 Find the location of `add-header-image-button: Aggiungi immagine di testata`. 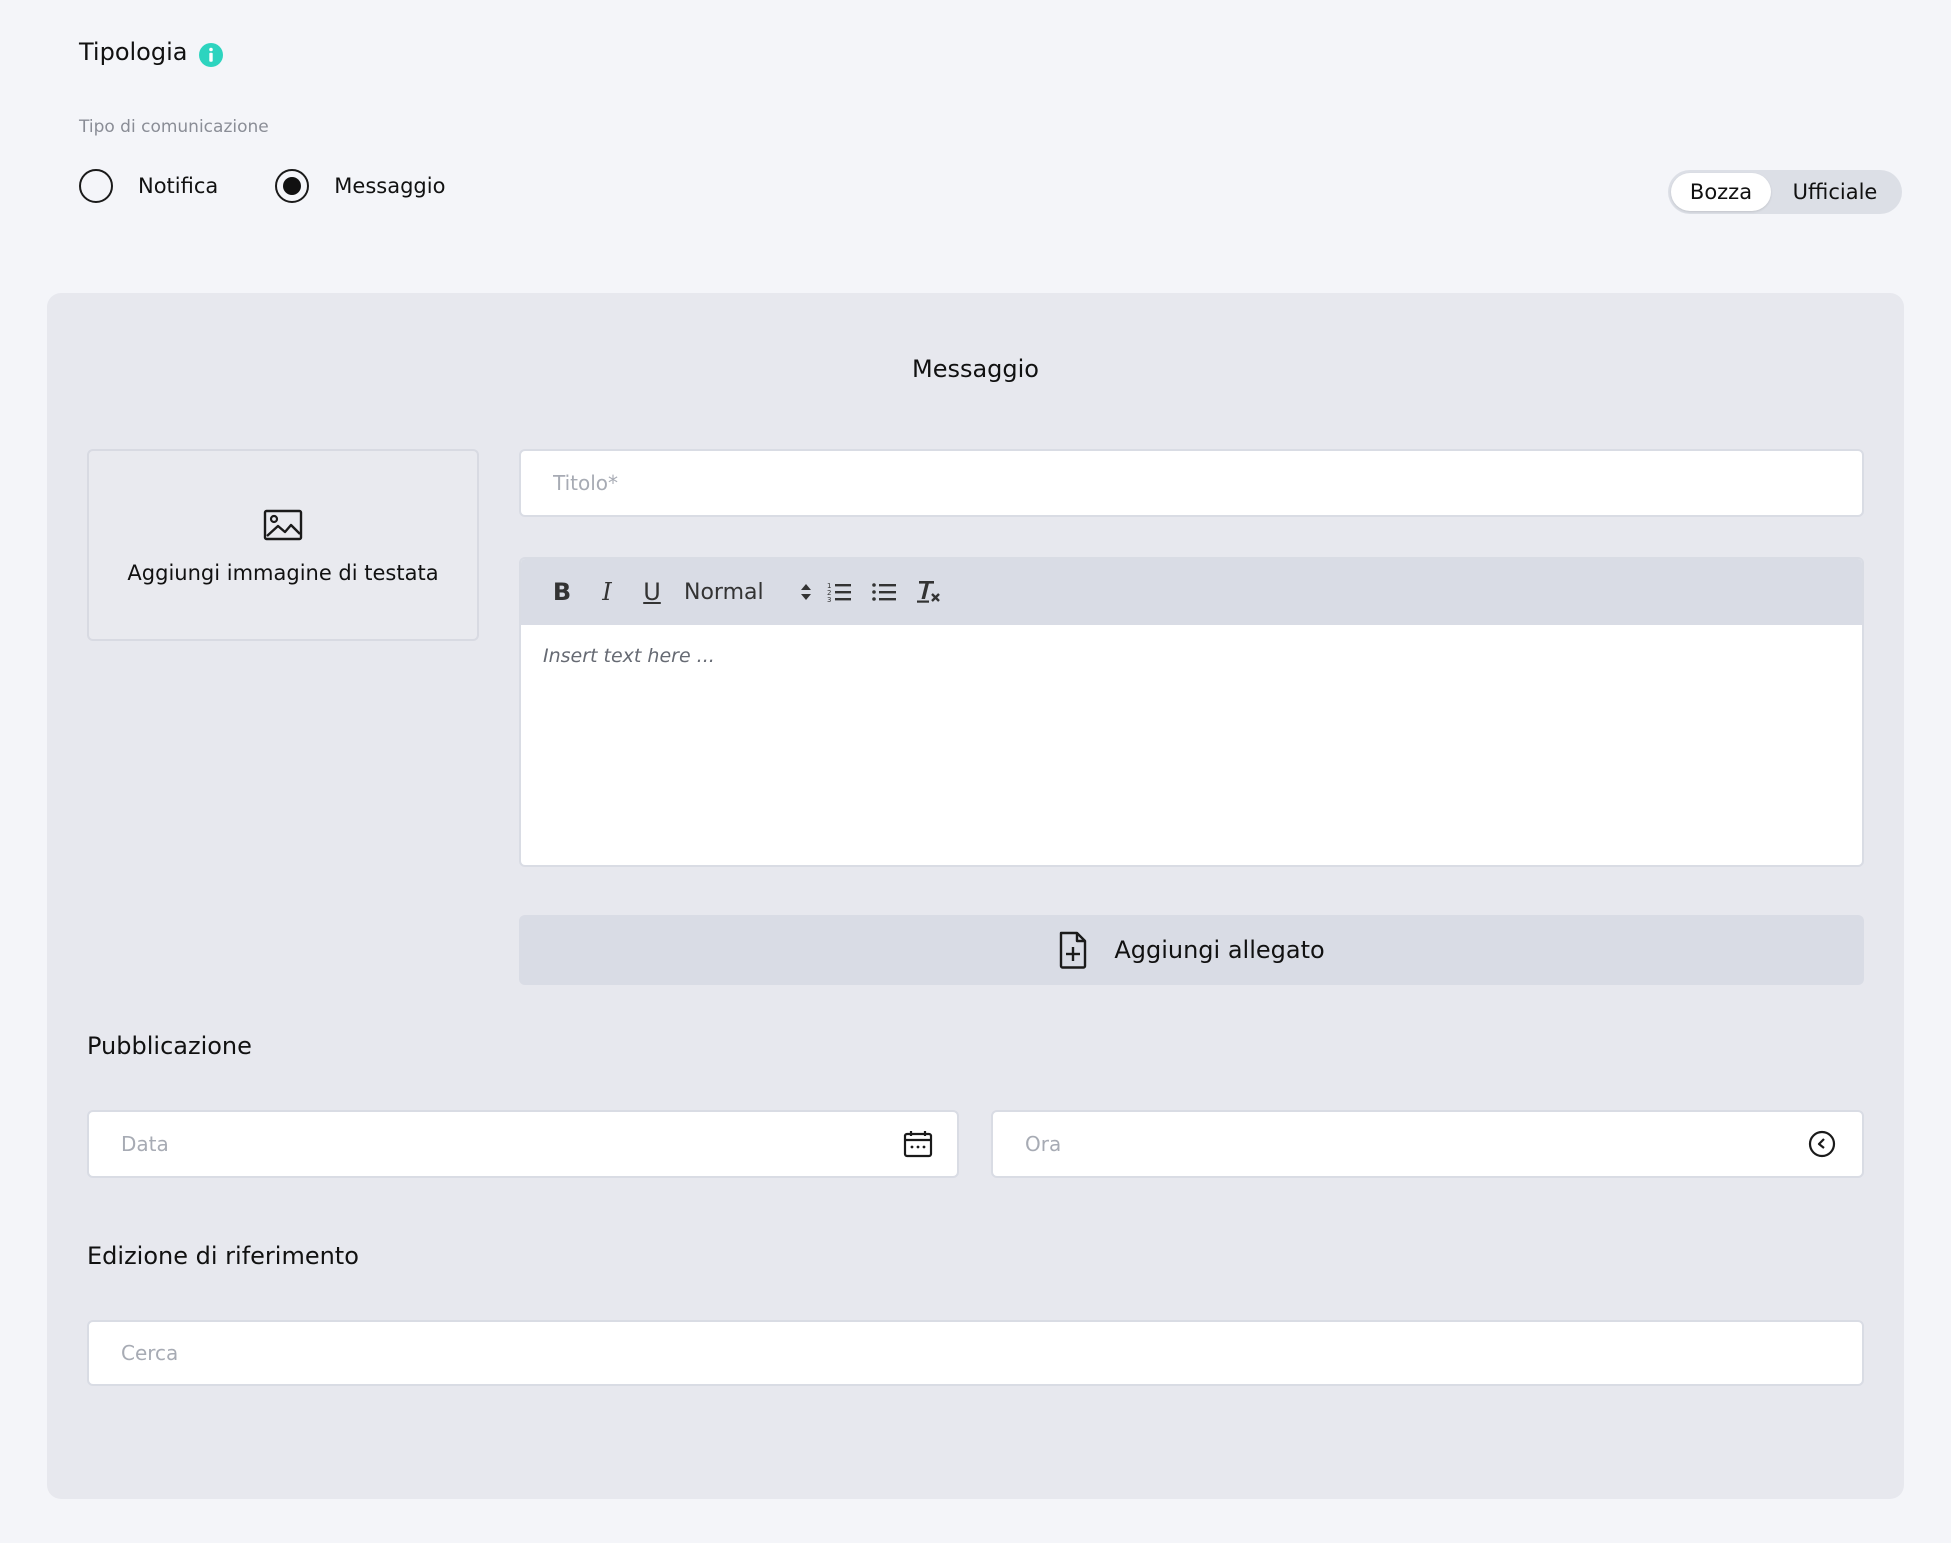

add-header-image-button: Aggiungi immagine di testata is located at coordinates (283, 545).